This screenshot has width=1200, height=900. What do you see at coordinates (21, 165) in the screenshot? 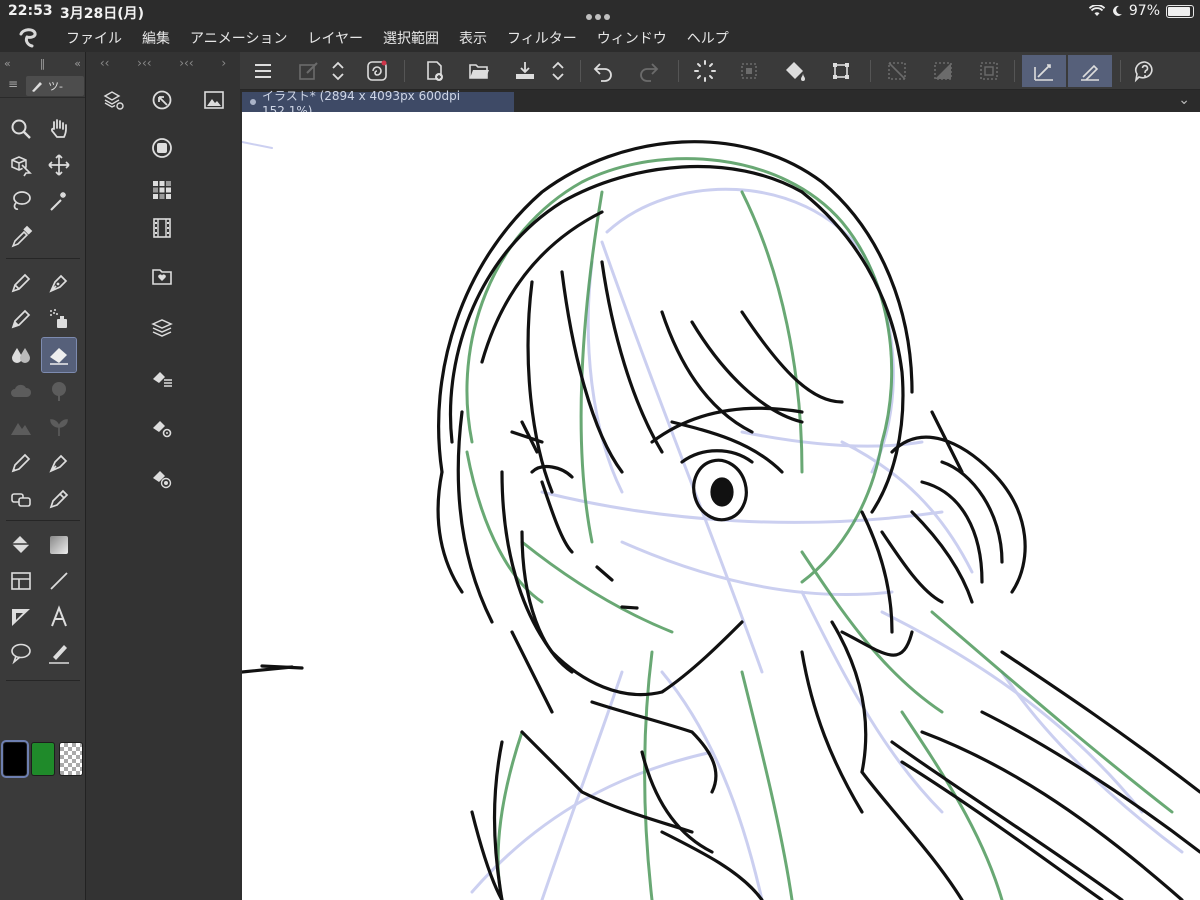
I see `operation-tool` at bounding box center [21, 165].